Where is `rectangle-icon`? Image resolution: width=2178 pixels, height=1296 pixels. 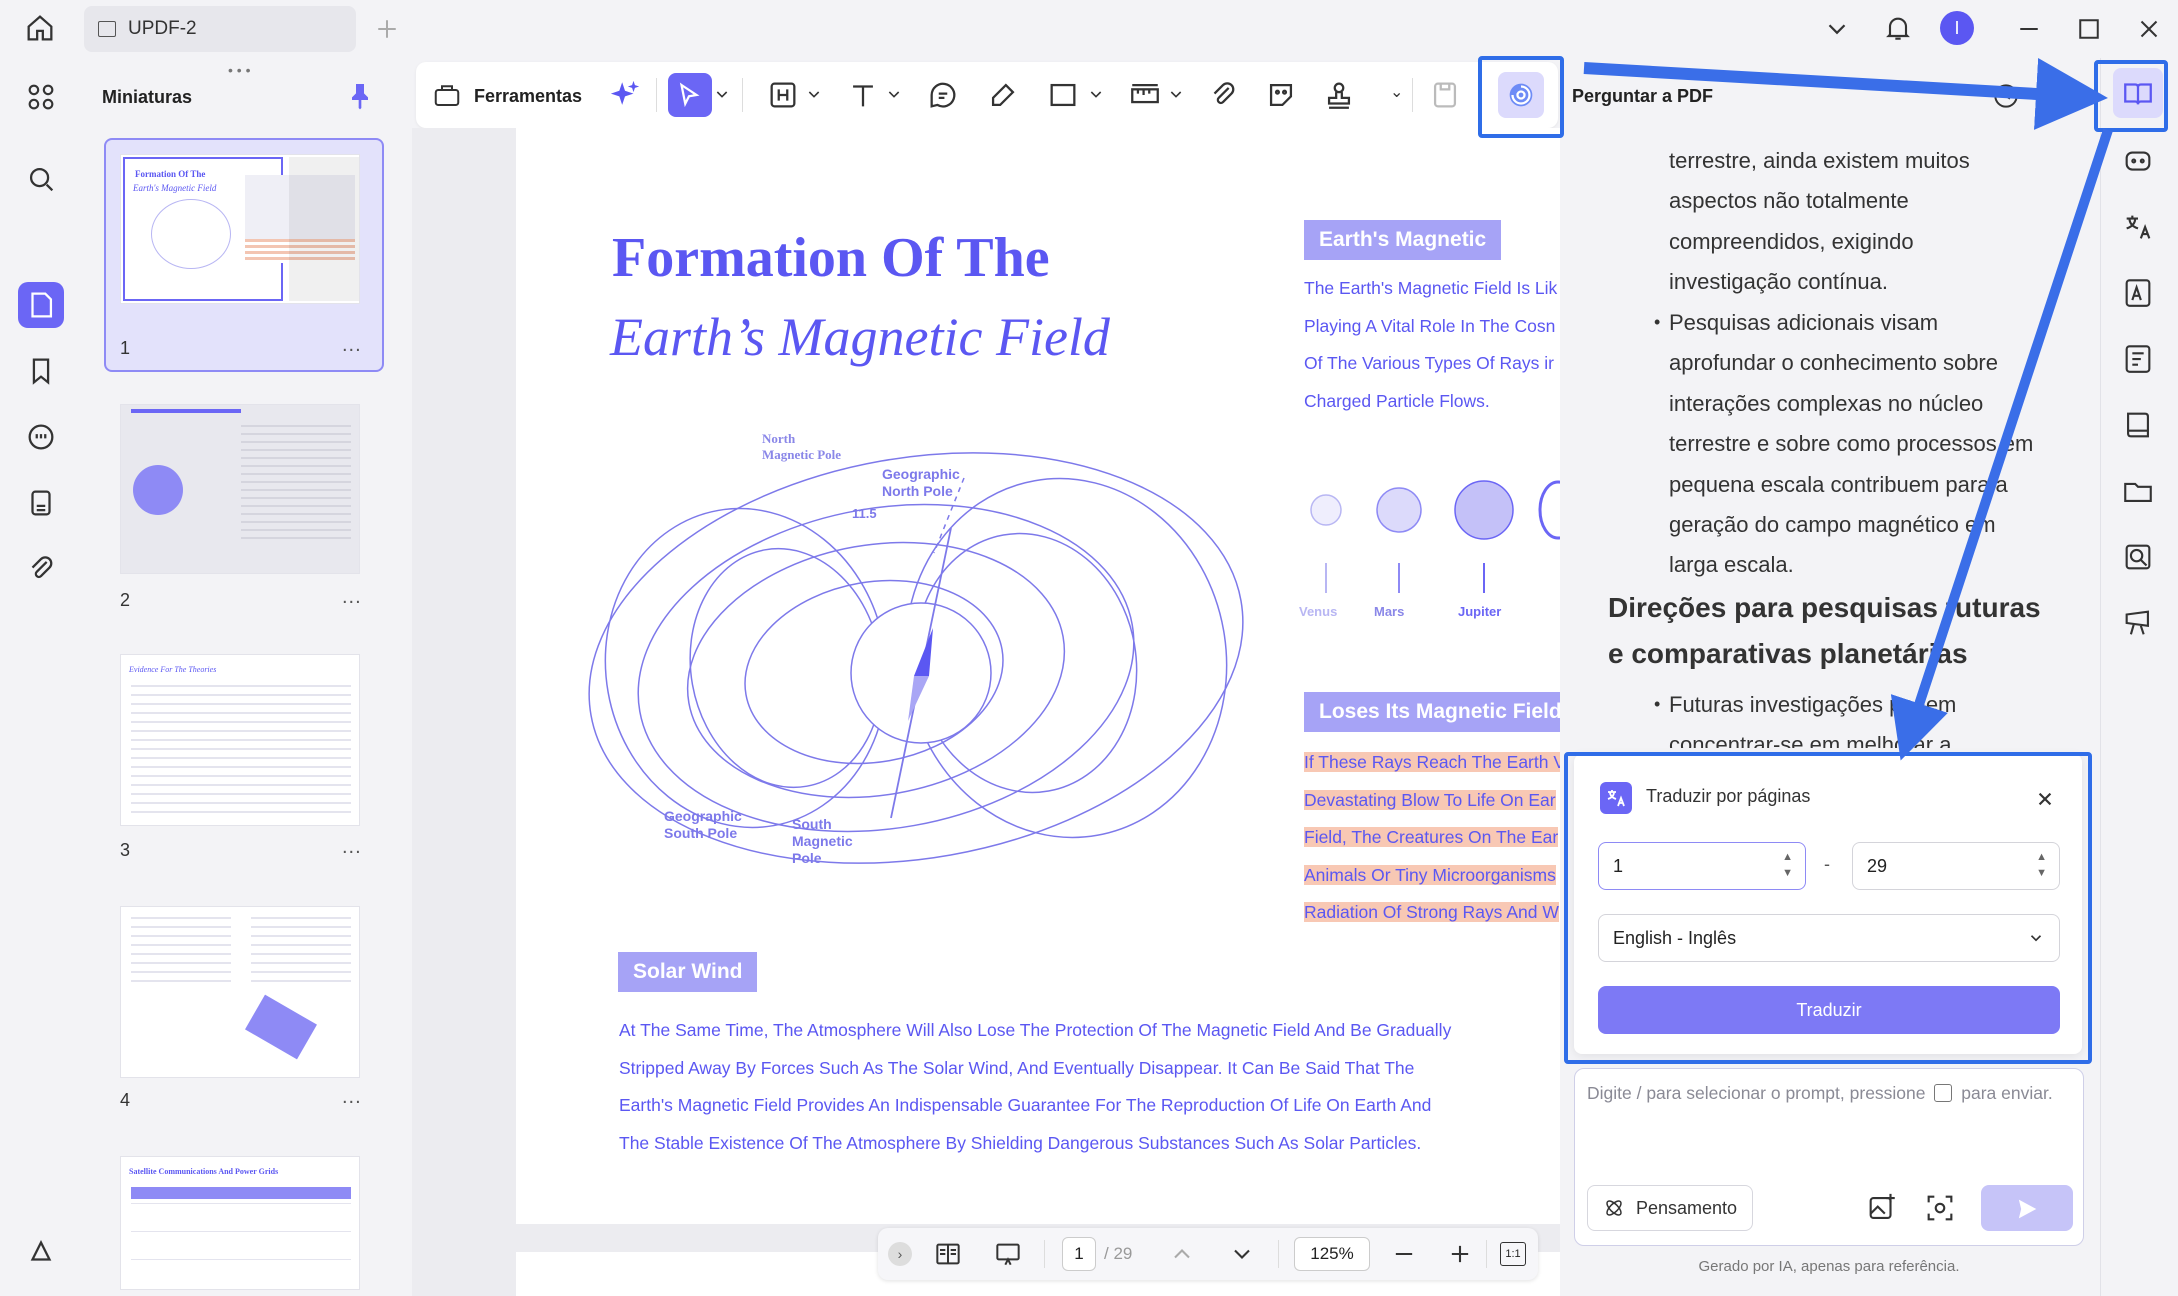 rectangle-icon is located at coordinates (1063, 95).